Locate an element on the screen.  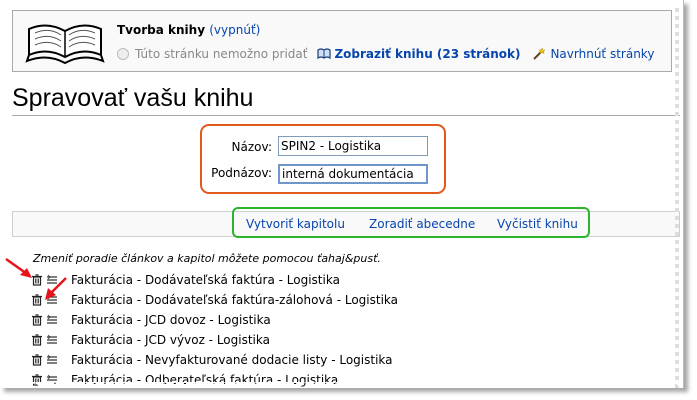
subtitle-label: Podnázov: is located at coordinates (241, 173).